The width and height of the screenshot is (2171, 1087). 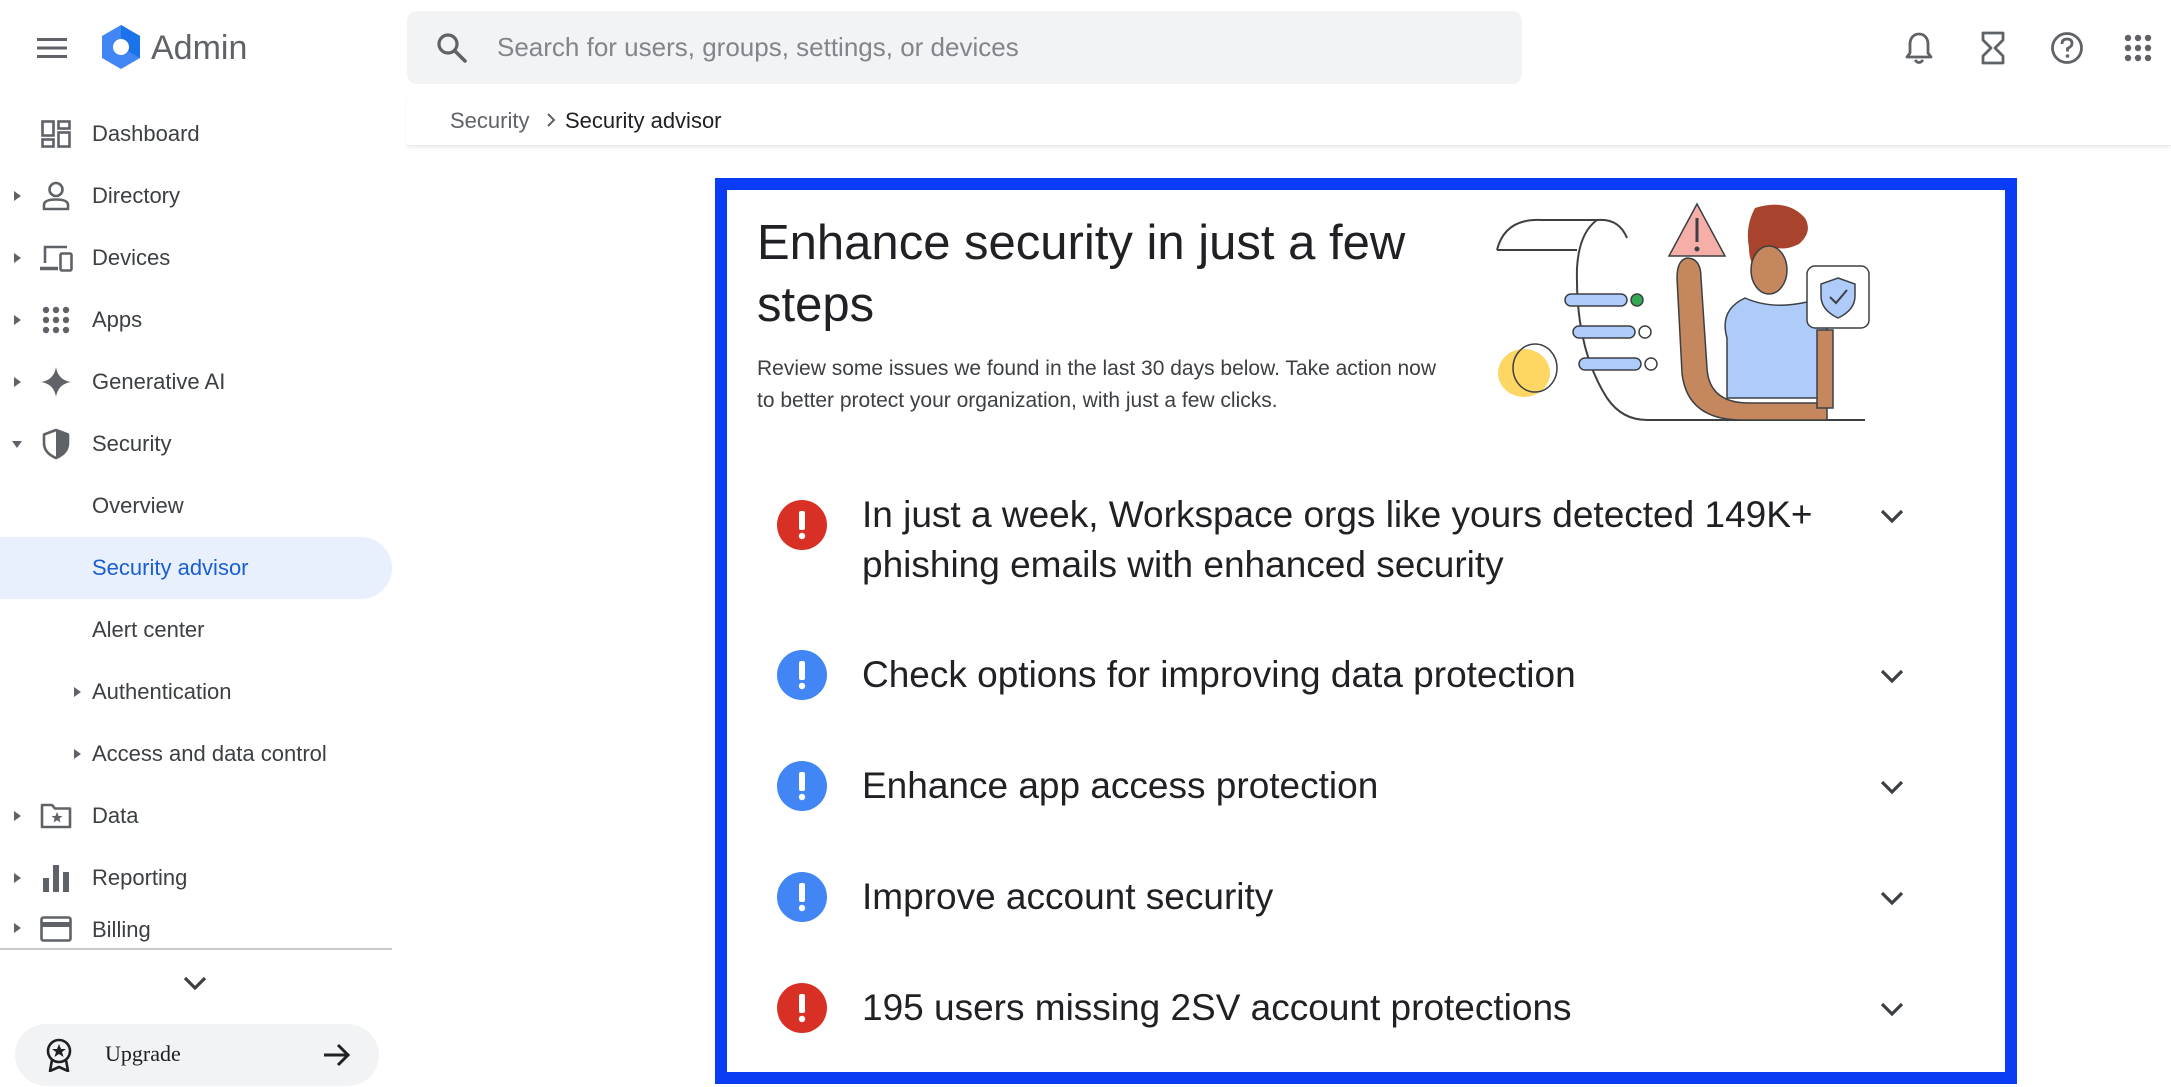 What do you see at coordinates (1683, 311) in the screenshot?
I see `security-illustration` at bounding box center [1683, 311].